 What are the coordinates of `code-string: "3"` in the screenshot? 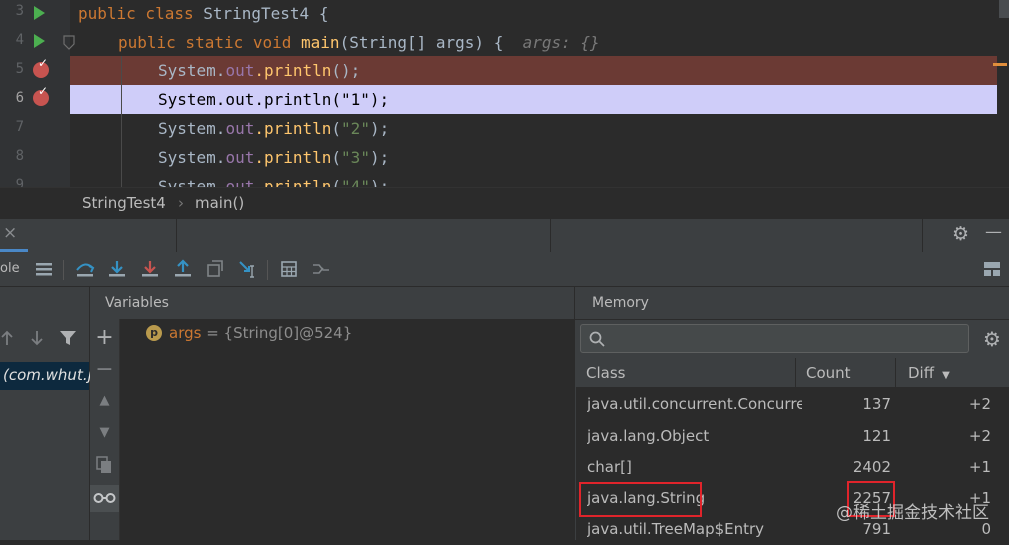 It's located at (355, 157).